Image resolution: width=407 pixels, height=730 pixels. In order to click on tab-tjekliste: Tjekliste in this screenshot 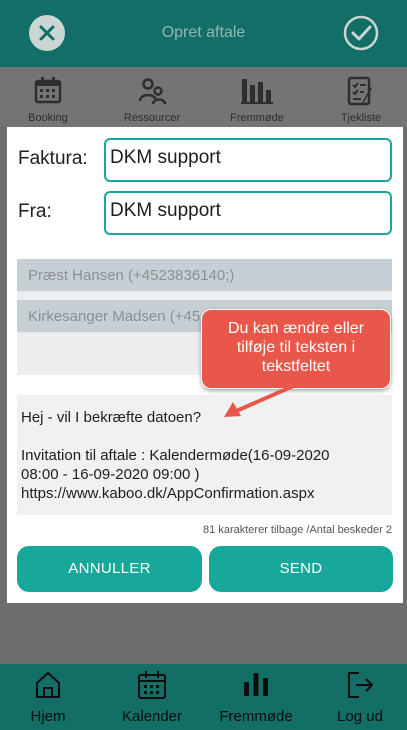, I will do `click(359, 97)`.